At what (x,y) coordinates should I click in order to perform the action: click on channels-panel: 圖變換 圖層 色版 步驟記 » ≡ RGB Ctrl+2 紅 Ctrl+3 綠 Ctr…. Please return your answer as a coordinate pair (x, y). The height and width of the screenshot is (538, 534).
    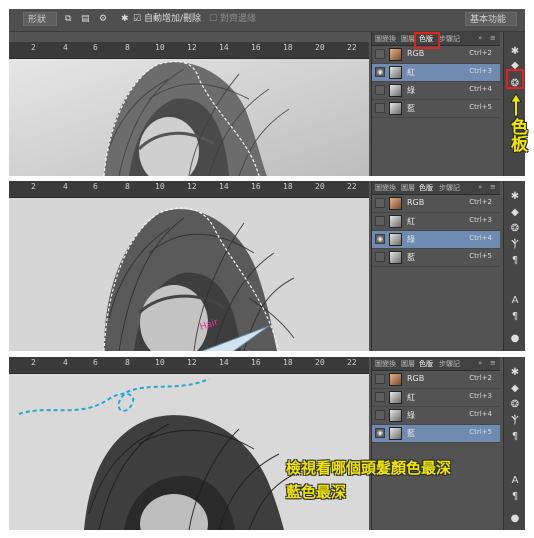
    Looking at the image, I should click on (435, 443).